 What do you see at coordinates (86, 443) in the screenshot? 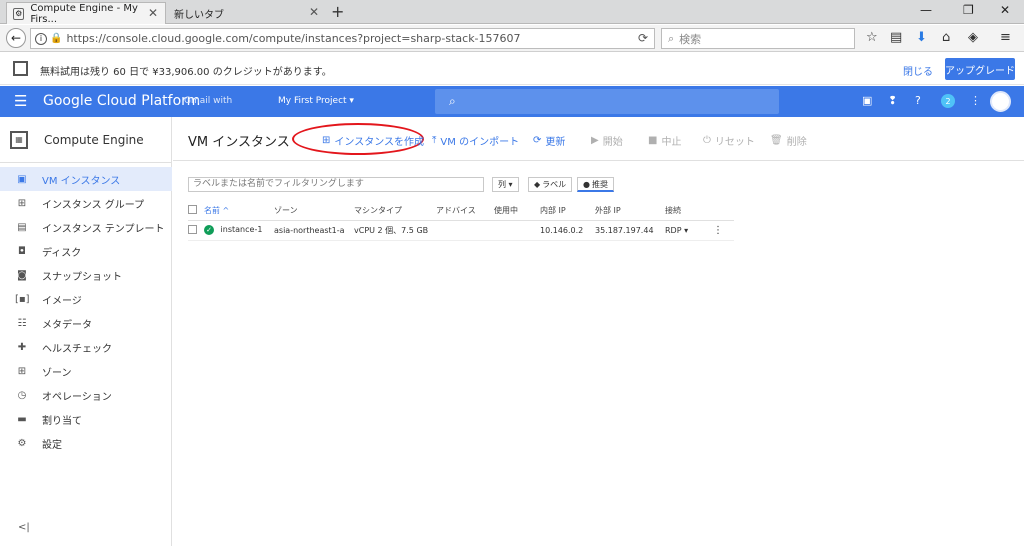
I see `sidebar-item-settings: ⚙ 設定` at bounding box center [86, 443].